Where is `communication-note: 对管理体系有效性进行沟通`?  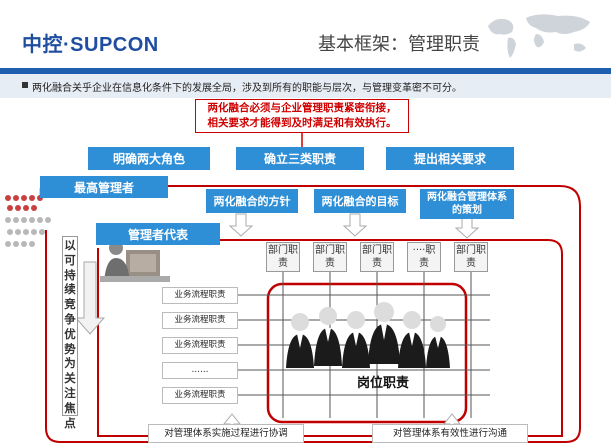 communication-note: 对管理体系有效性进行沟通 is located at coordinates (450, 433).